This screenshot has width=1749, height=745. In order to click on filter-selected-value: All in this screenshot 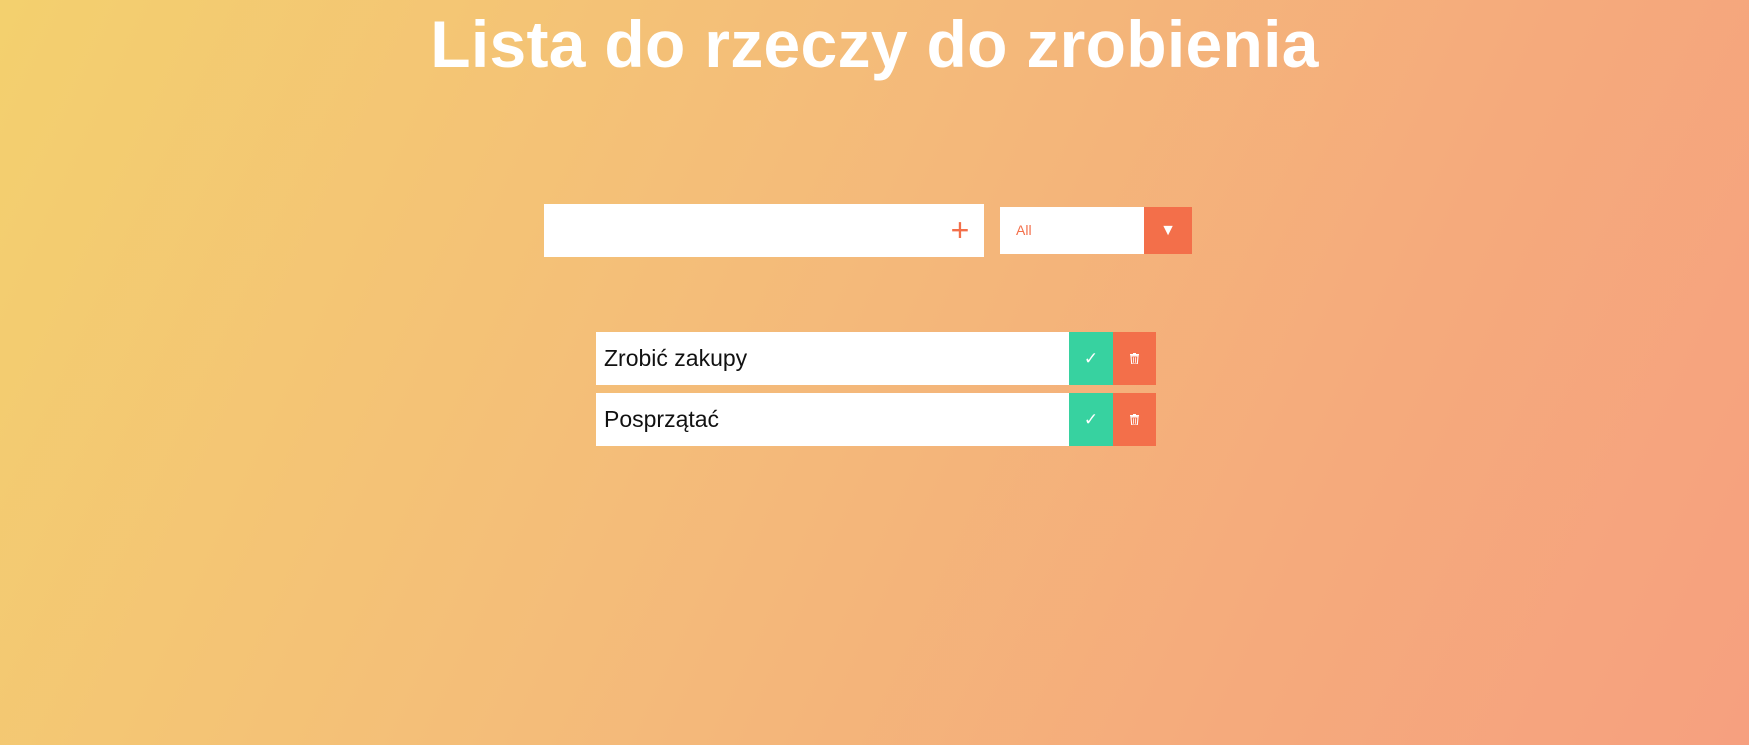, I will do `click(1024, 230)`.